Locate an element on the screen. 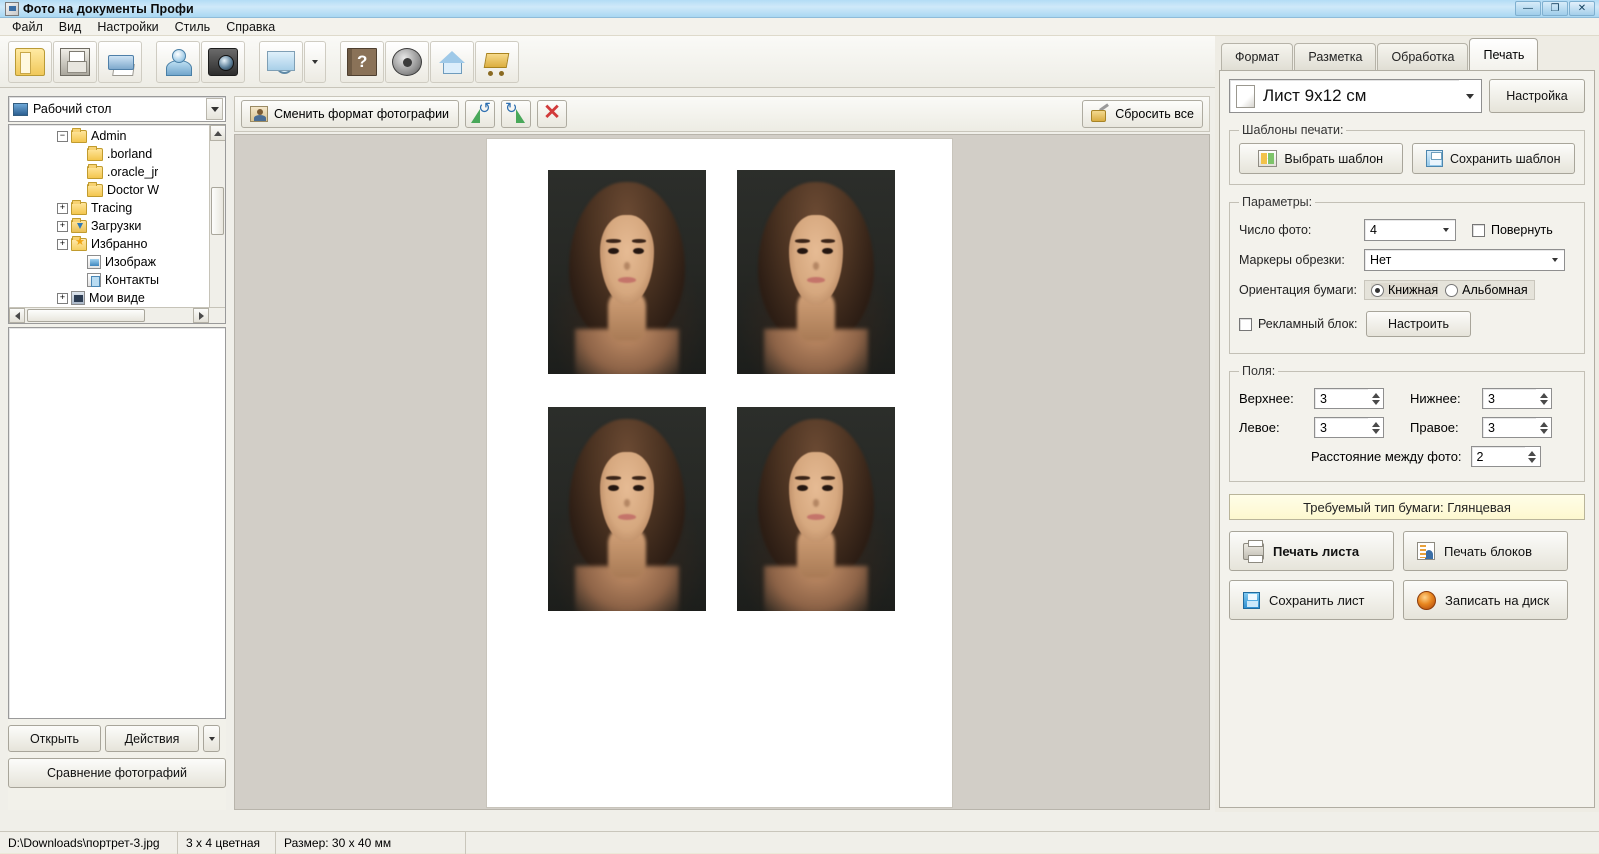 Image resolution: width=1599 pixels, height=854 pixels. tab-format: Формат is located at coordinates (1257, 56).